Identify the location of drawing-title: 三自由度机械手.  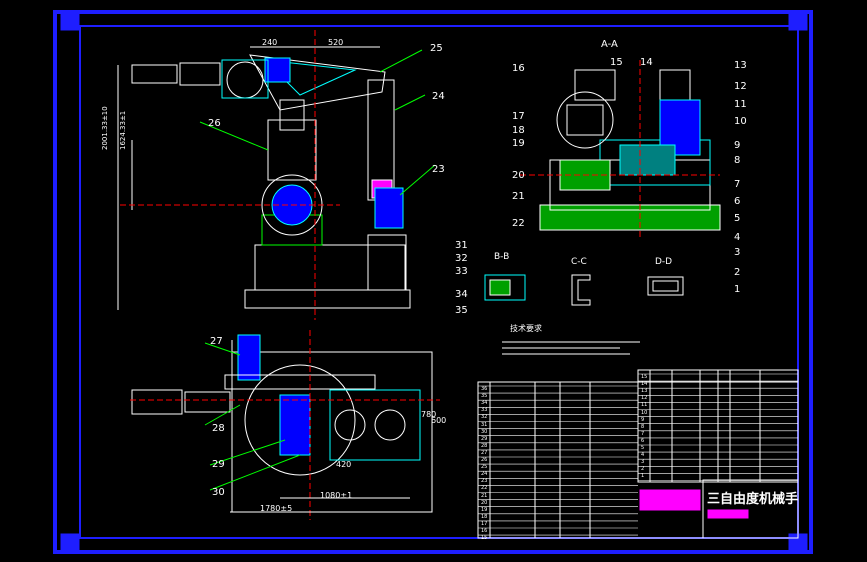
(753, 499).